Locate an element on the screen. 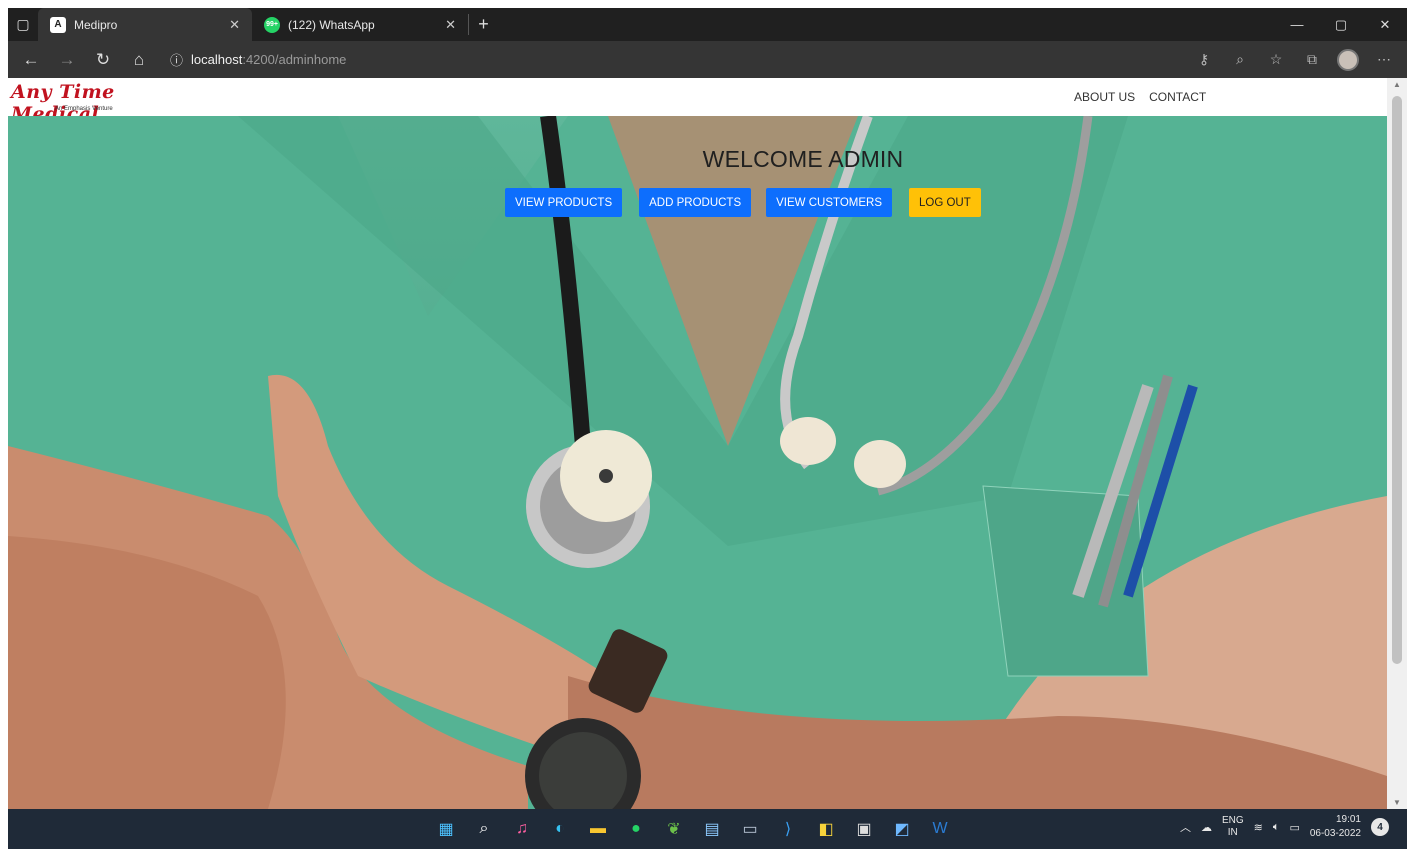 The width and height of the screenshot is (1407, 849). terminal-icon: ▣ is located at coordinates (864, 829).